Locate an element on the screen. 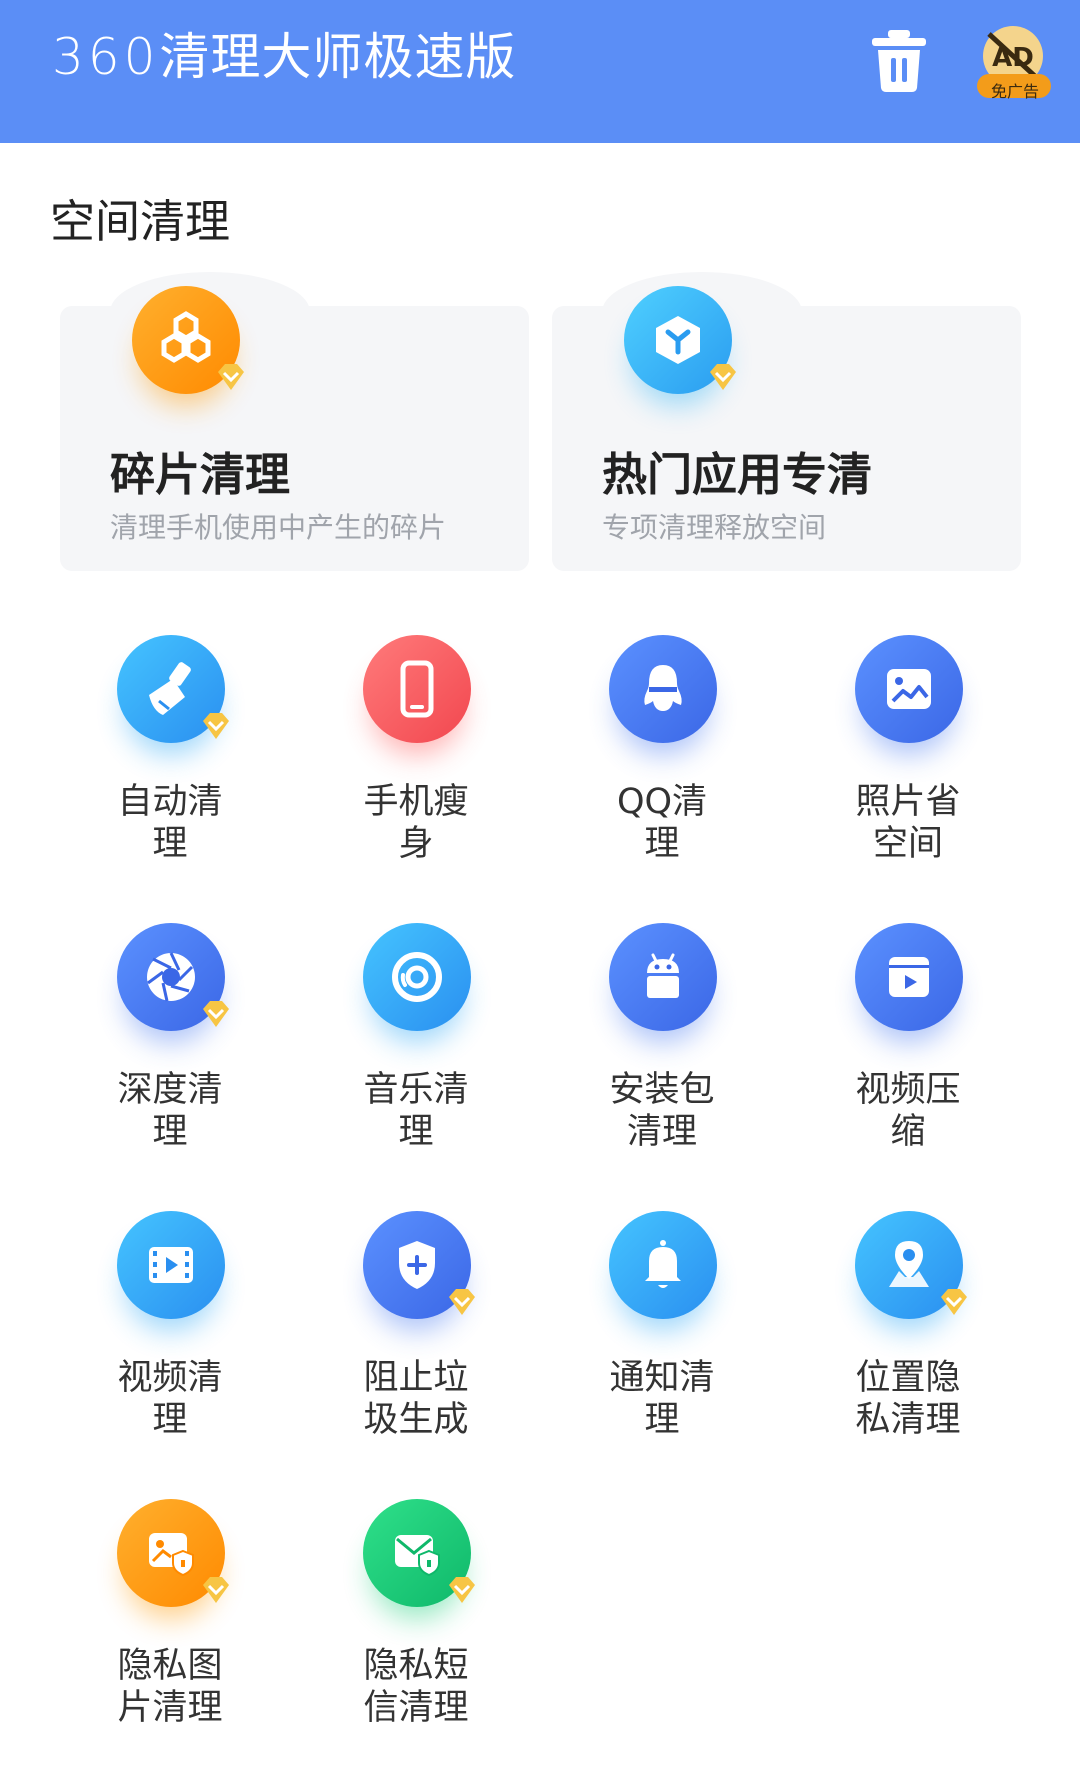 This screenshot has height=1772, width=1080. card-subtitle: 专项清理释放空间 is located at coordinates (714, 527).